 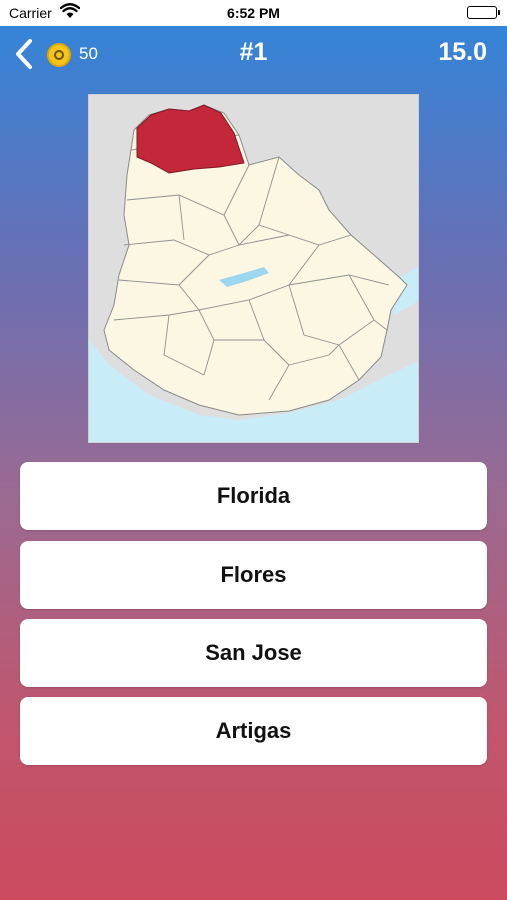 I want to click on answer-label: San Jose, so click(x=253, y=652).